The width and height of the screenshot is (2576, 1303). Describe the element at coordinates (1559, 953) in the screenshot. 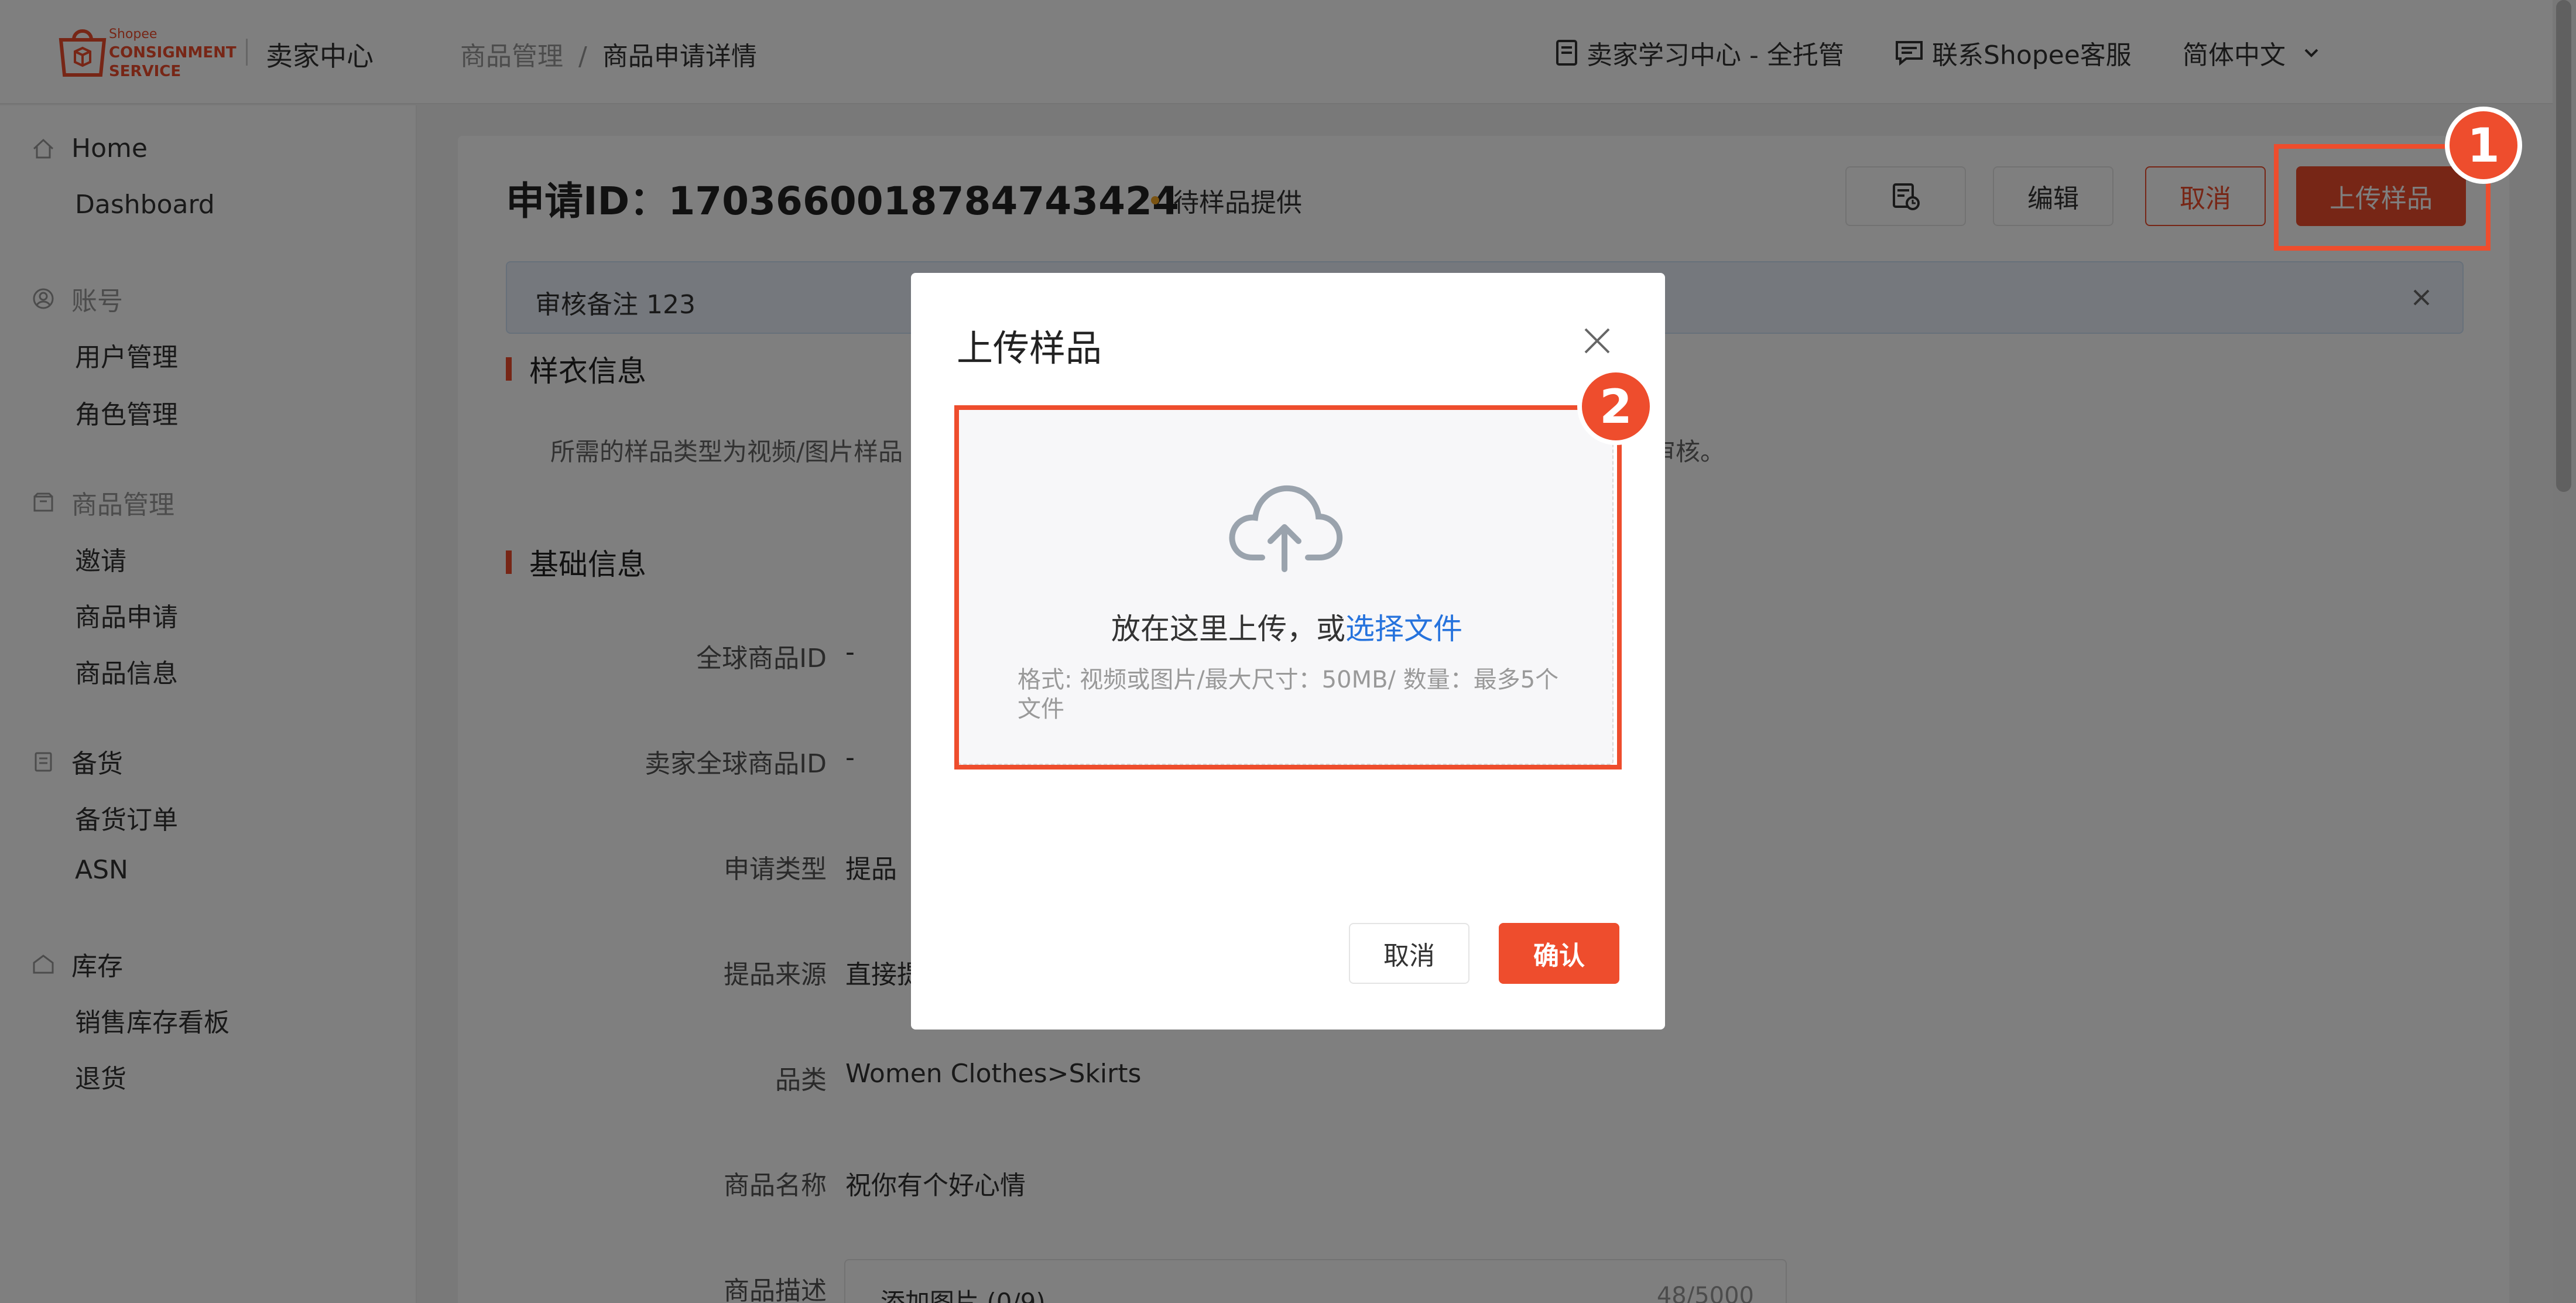

I see `dialog-confirm-button: 确认` at that location.